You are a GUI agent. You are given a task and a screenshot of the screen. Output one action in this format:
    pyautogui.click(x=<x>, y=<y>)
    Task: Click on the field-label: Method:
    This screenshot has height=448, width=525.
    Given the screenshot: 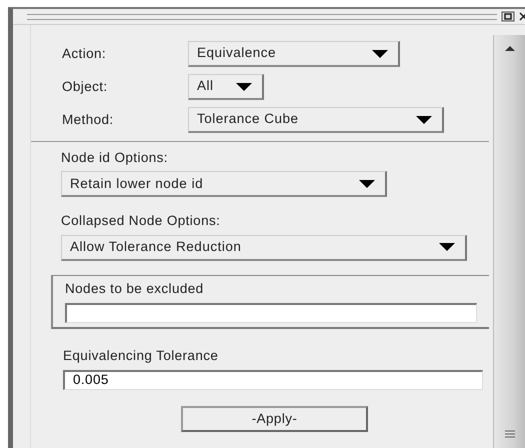 What is the action you would take?
    pyautogui.click(x=88, y=119)
    